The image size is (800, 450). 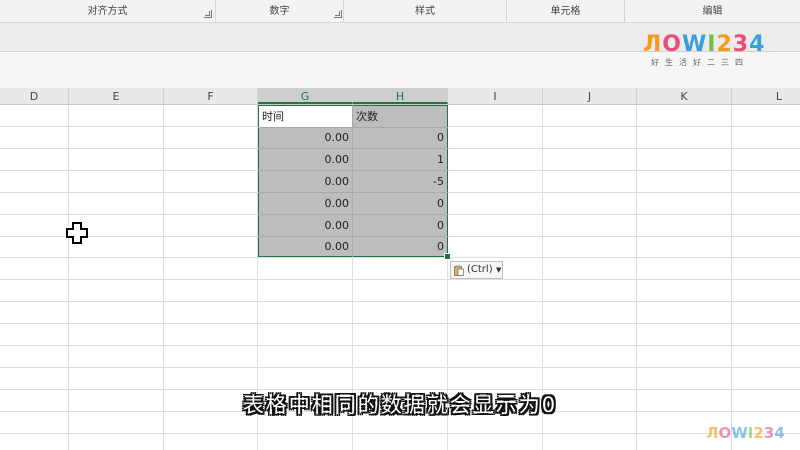 I want to click on logo-wordmark: ЛOWI234, so click(x=713, y=45).